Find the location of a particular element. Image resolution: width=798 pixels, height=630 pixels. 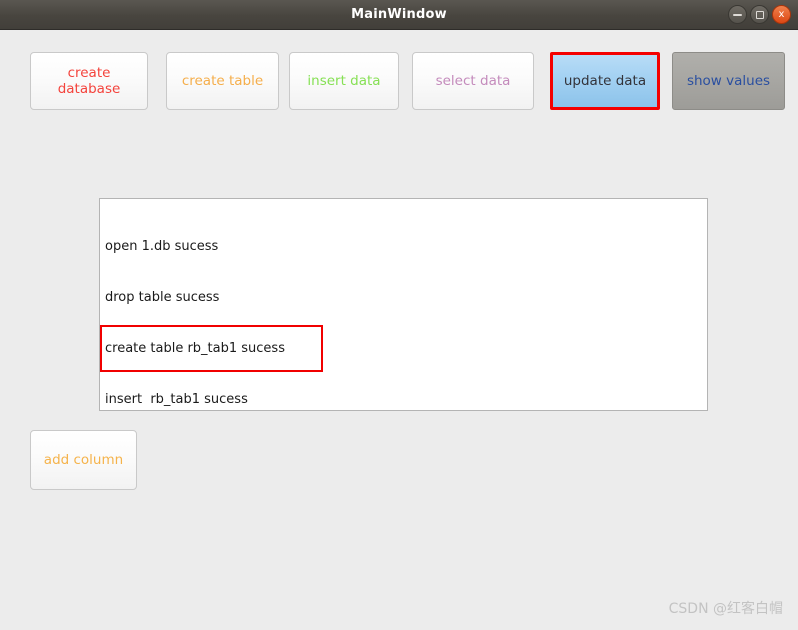

close-icon: x is located at coordinates (781, 14).